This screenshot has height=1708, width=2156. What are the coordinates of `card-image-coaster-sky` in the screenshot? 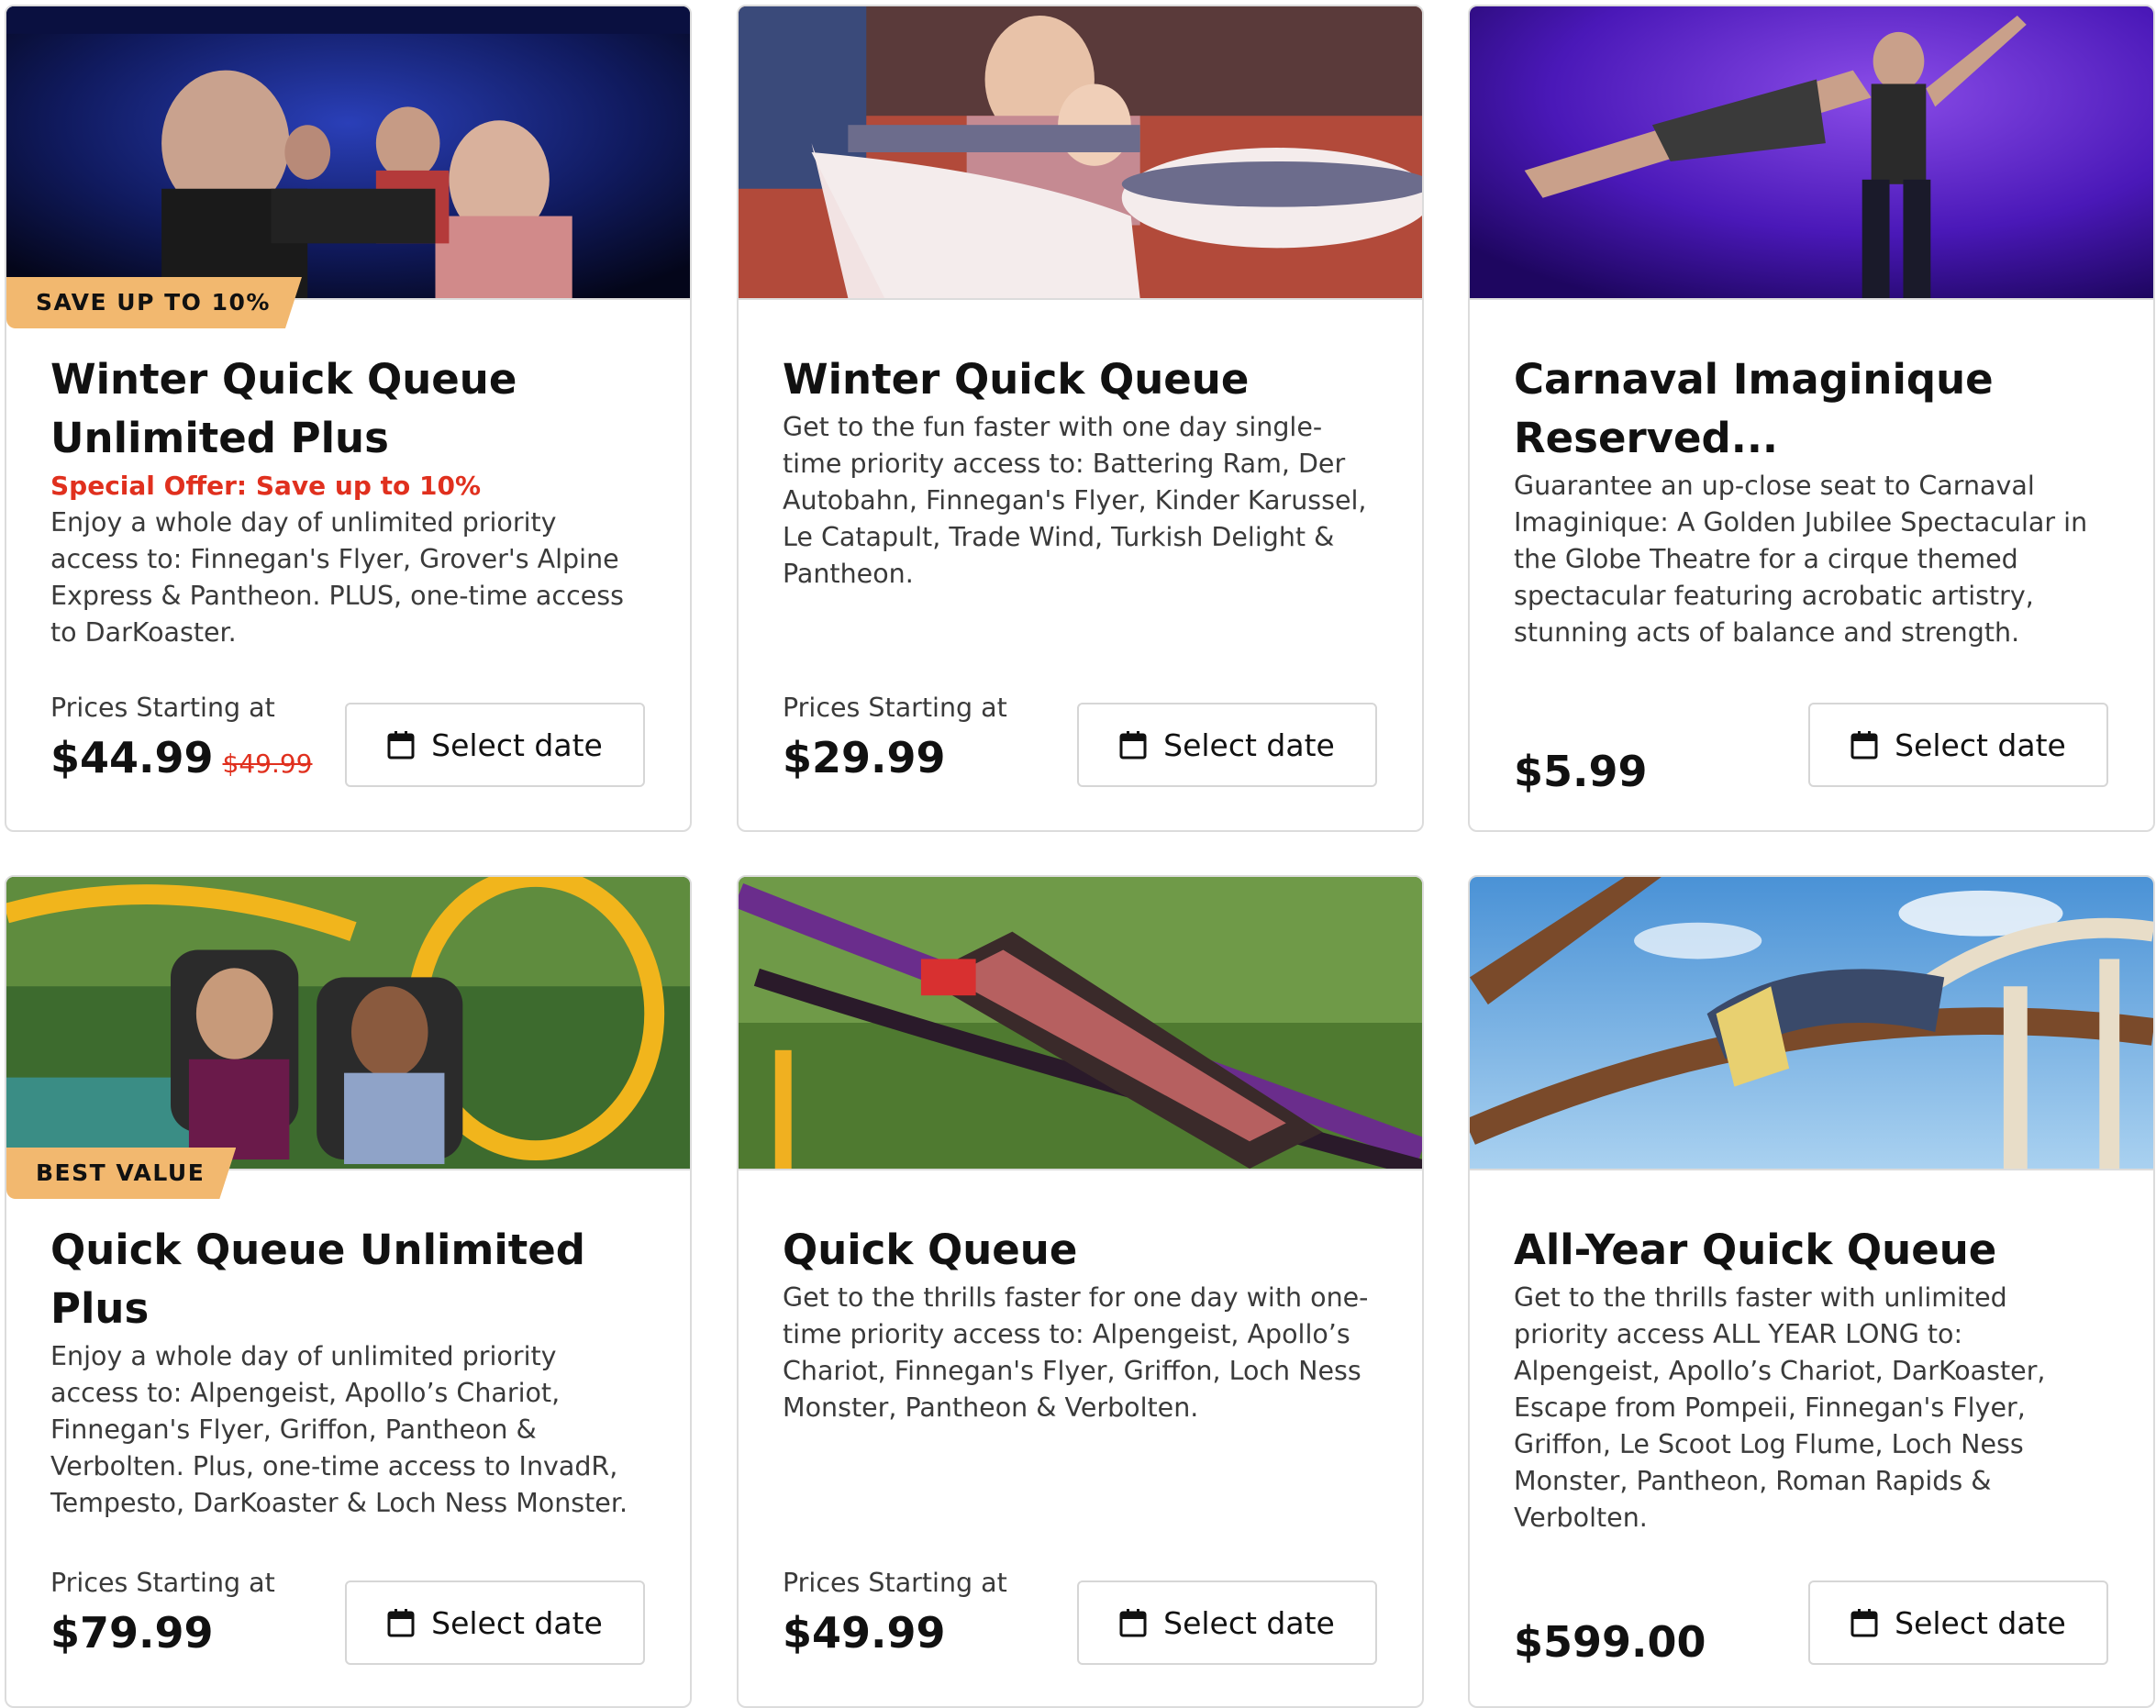 It's located at (1811, 1023).